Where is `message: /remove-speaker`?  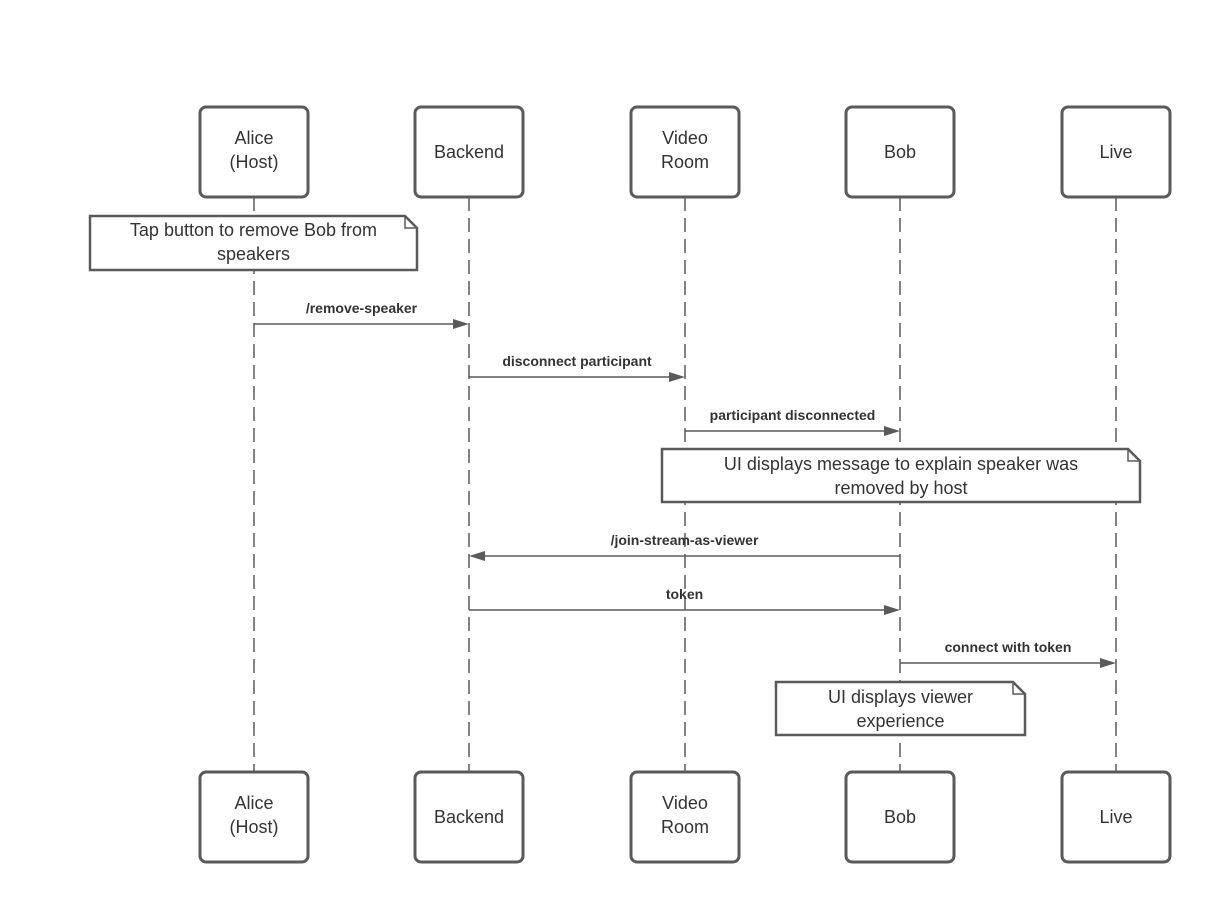
message: /remove-speaker is located at coordinates (361, 314).